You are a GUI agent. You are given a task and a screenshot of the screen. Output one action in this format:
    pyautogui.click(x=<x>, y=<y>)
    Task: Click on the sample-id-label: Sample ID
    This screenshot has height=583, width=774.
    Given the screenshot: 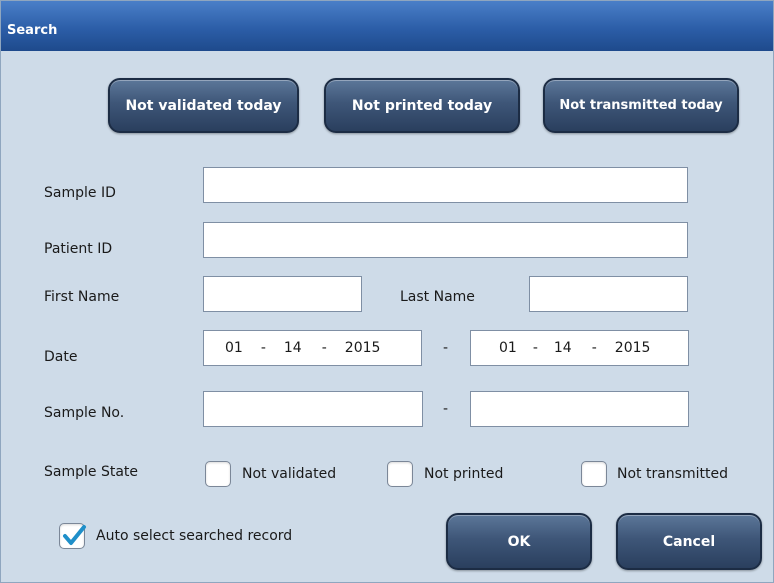 What is the action you would take?
    pyautogui.click(x=80, y=193)
    